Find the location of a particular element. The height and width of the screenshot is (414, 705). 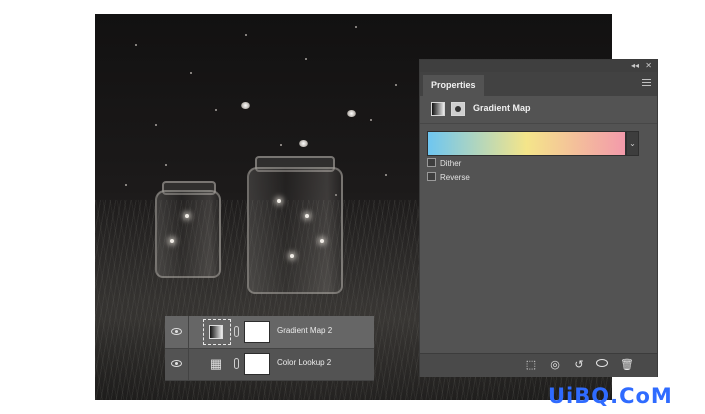

trash-icon: 🗑 is located at coordinates (627, 365).